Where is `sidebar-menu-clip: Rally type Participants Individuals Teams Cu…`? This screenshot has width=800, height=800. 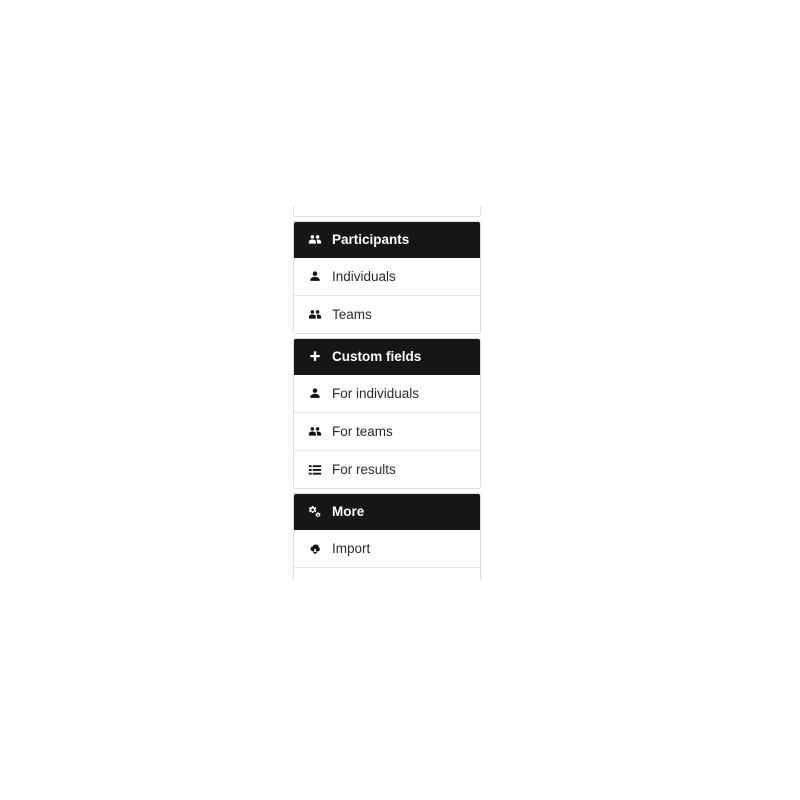 sidebar-menu-clip: Rally type Participants Individuals Teams Cu… is located at coordinates (387, 393).